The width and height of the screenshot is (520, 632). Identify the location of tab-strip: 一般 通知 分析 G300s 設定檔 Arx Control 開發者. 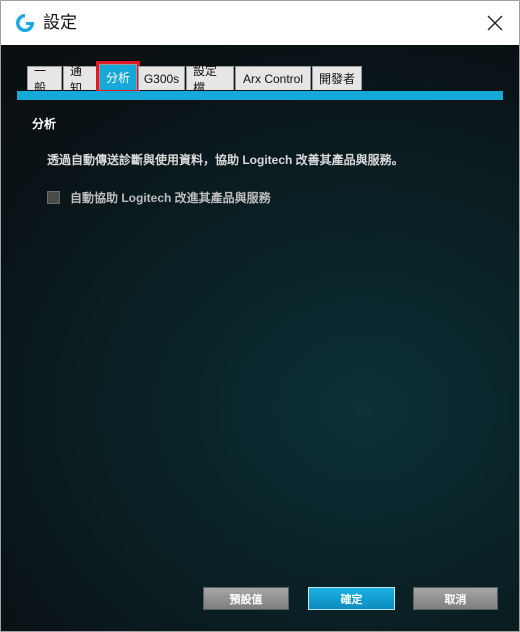
(195, 78).